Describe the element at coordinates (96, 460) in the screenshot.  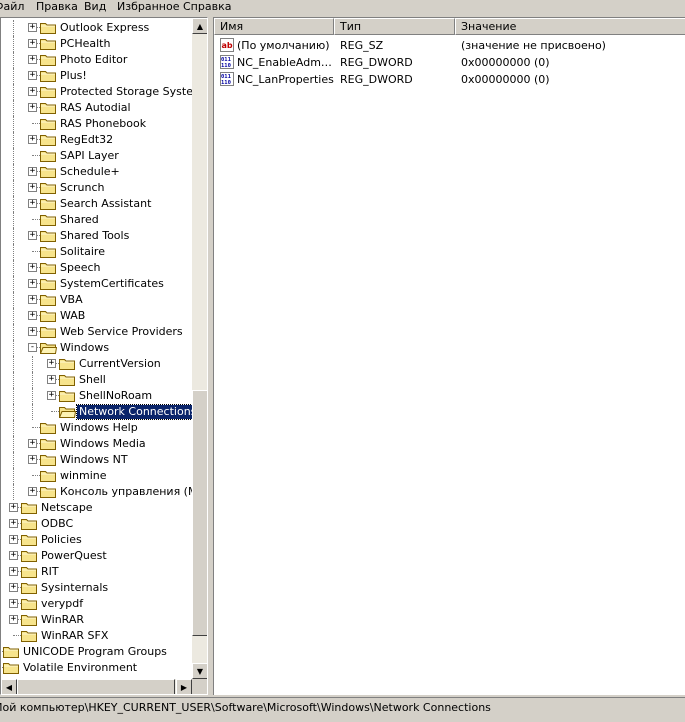
I see `tree-item: + Windows NT` at that location.